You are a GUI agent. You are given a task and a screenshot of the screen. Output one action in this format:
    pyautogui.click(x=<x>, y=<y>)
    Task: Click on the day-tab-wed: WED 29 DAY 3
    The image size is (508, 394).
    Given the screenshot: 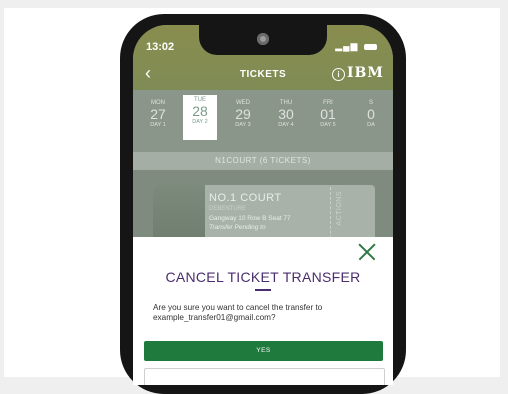 What is the action you would take?
    pyautogui.click(x=243, y=118)
    